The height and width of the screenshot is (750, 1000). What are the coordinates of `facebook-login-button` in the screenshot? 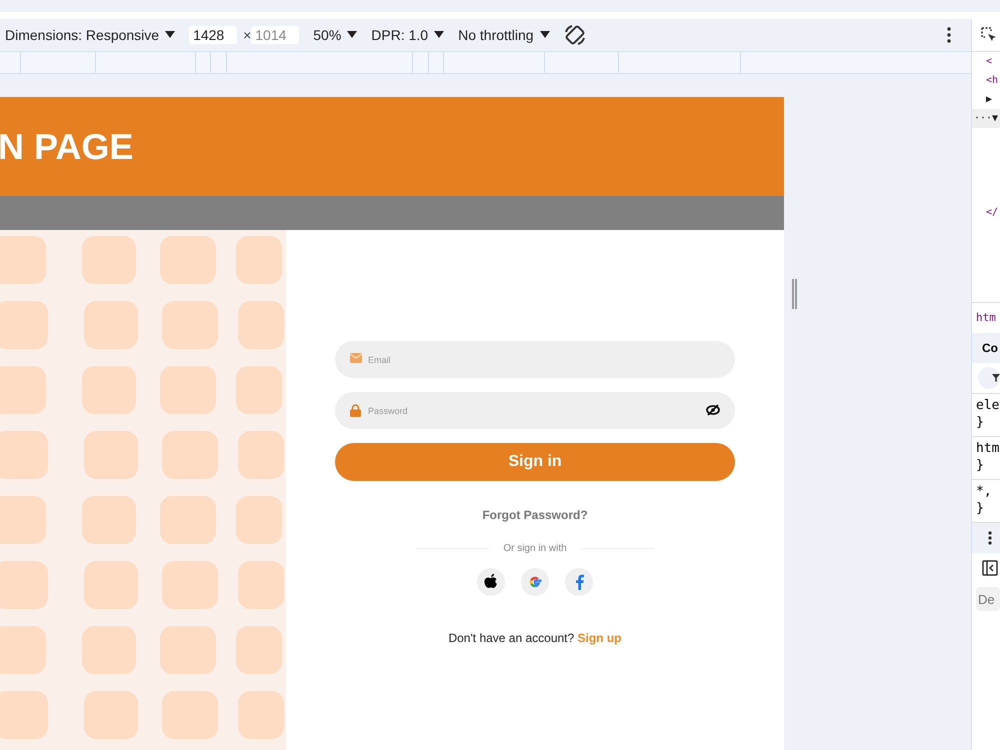 It's located at (579, 582).